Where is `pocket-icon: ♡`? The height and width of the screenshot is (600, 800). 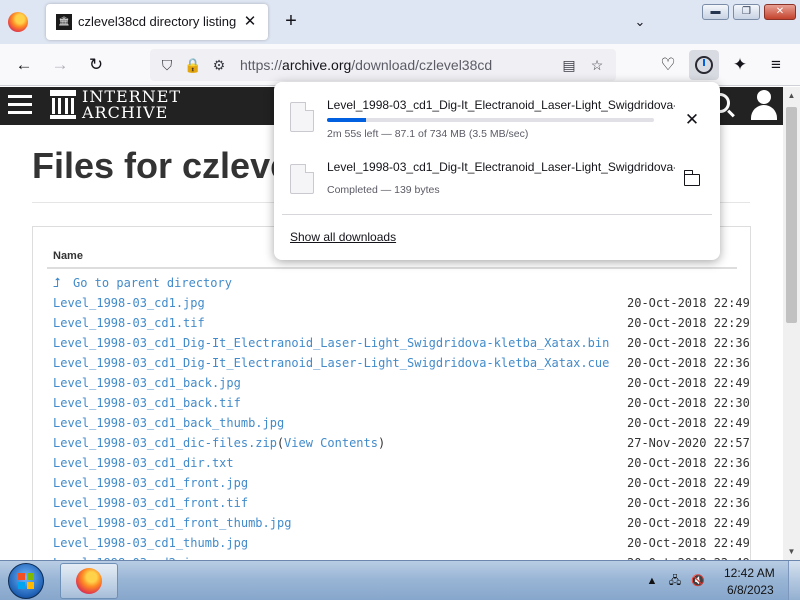
pocket-icon: ♡ is located at coordinates (668, 65).